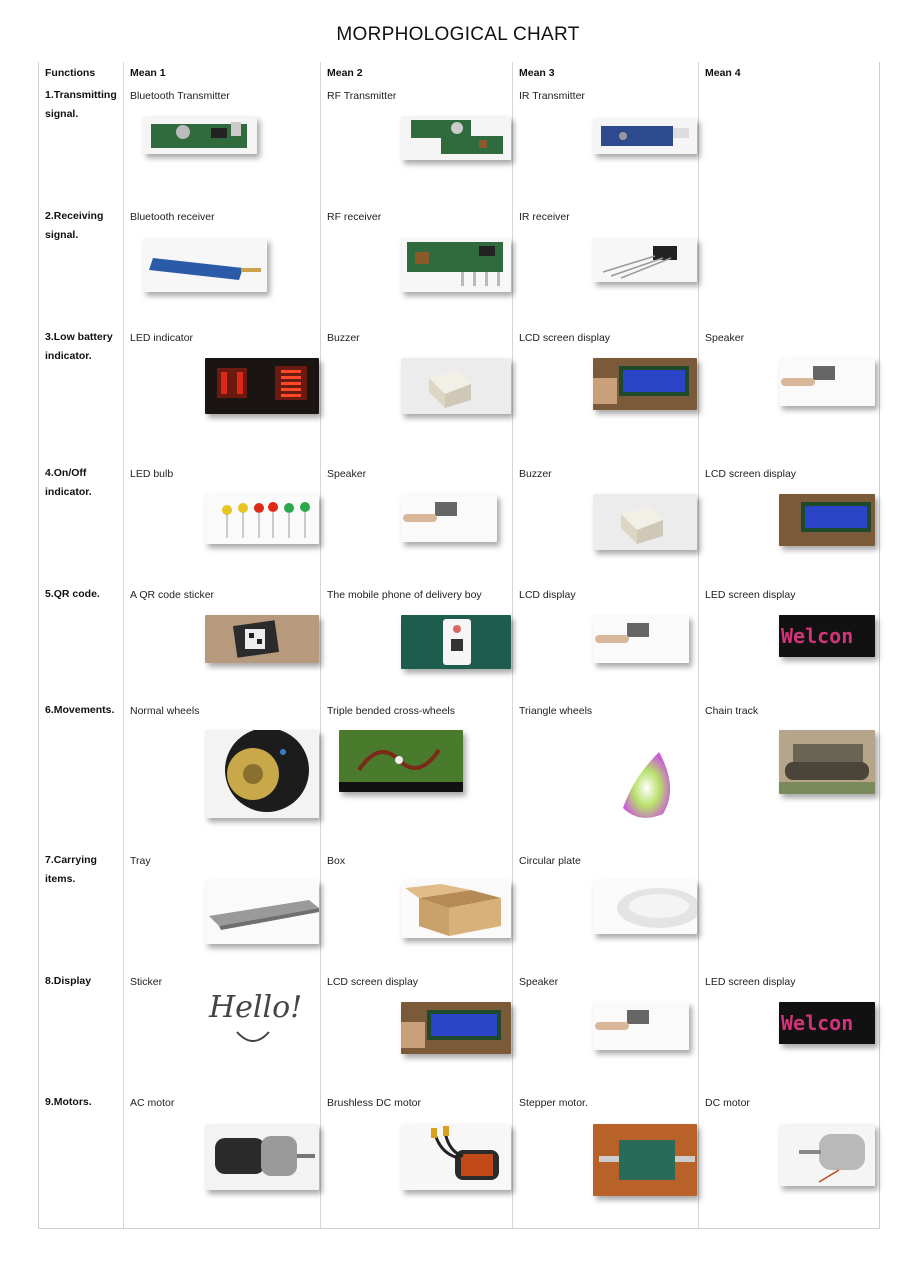  Describe the element at coordinates (68, 482) in the screenshot. I see `function-on-off-indicator: 4.On/Off indicator.` at that location.